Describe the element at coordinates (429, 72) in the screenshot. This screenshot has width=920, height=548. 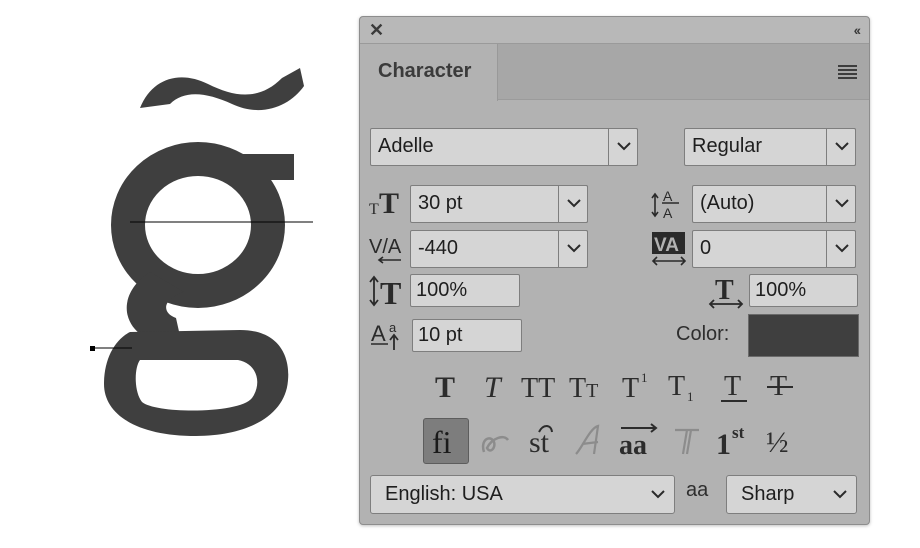
I see `tab-character: Character` at that location.